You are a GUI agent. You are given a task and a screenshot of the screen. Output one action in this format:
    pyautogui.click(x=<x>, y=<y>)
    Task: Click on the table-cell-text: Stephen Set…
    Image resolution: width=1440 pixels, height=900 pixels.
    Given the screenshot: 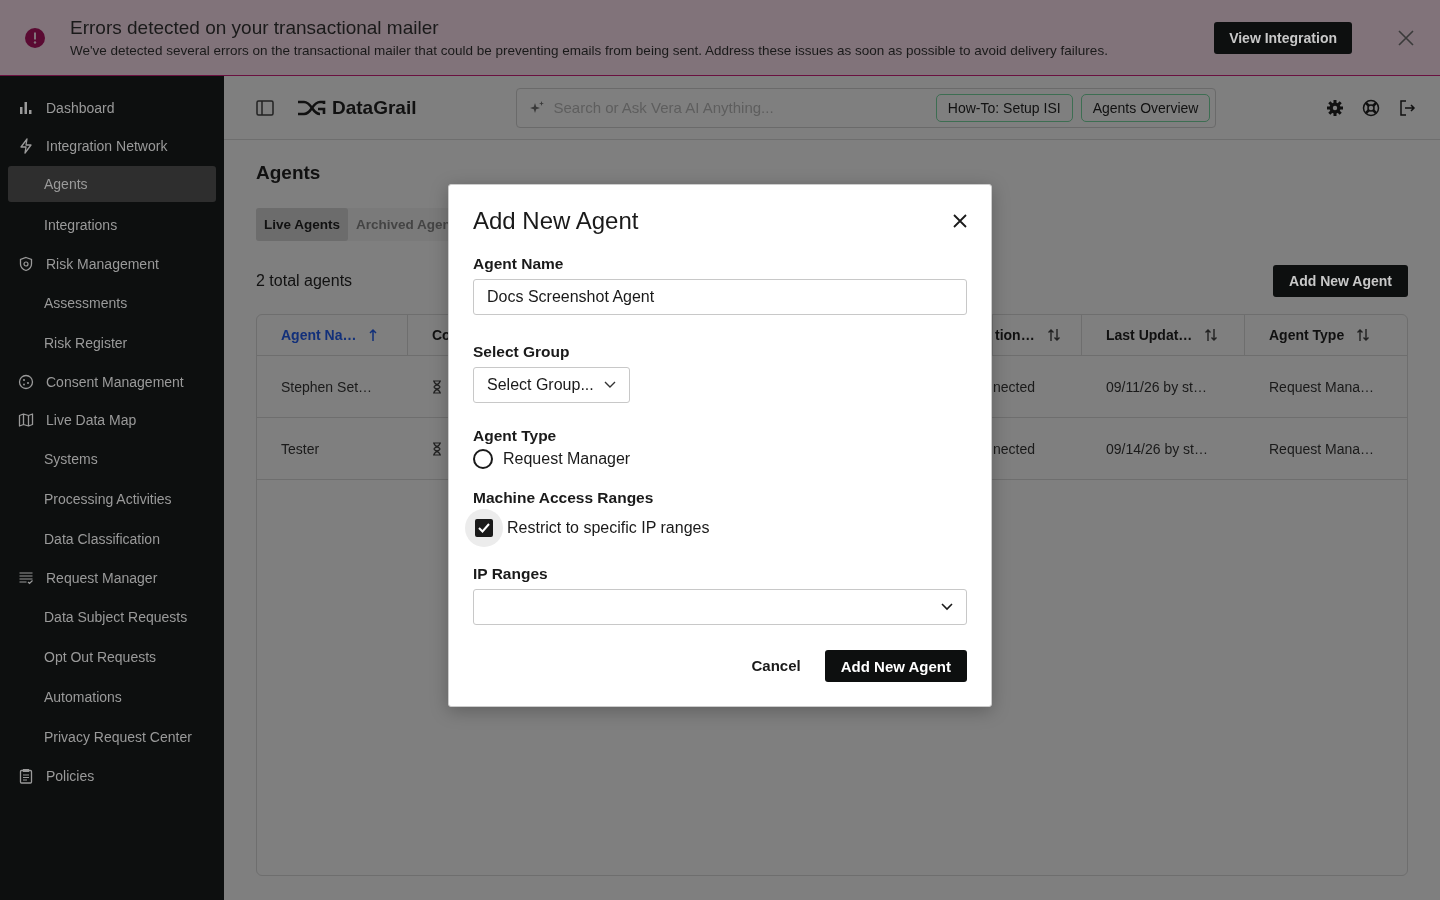 What is the action you would take?
    pyautogui.click(x=327, y=386)
    